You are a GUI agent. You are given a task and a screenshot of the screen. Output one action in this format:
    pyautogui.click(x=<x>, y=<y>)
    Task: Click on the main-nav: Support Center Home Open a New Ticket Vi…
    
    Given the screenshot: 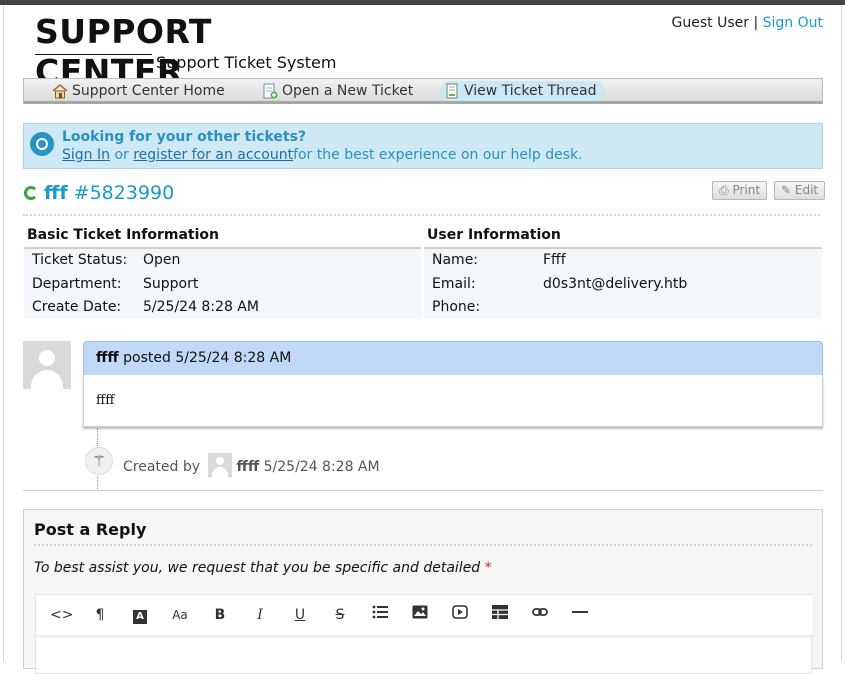 What is the action you would take?
    pyautogui.click(x=423, y=91)
    